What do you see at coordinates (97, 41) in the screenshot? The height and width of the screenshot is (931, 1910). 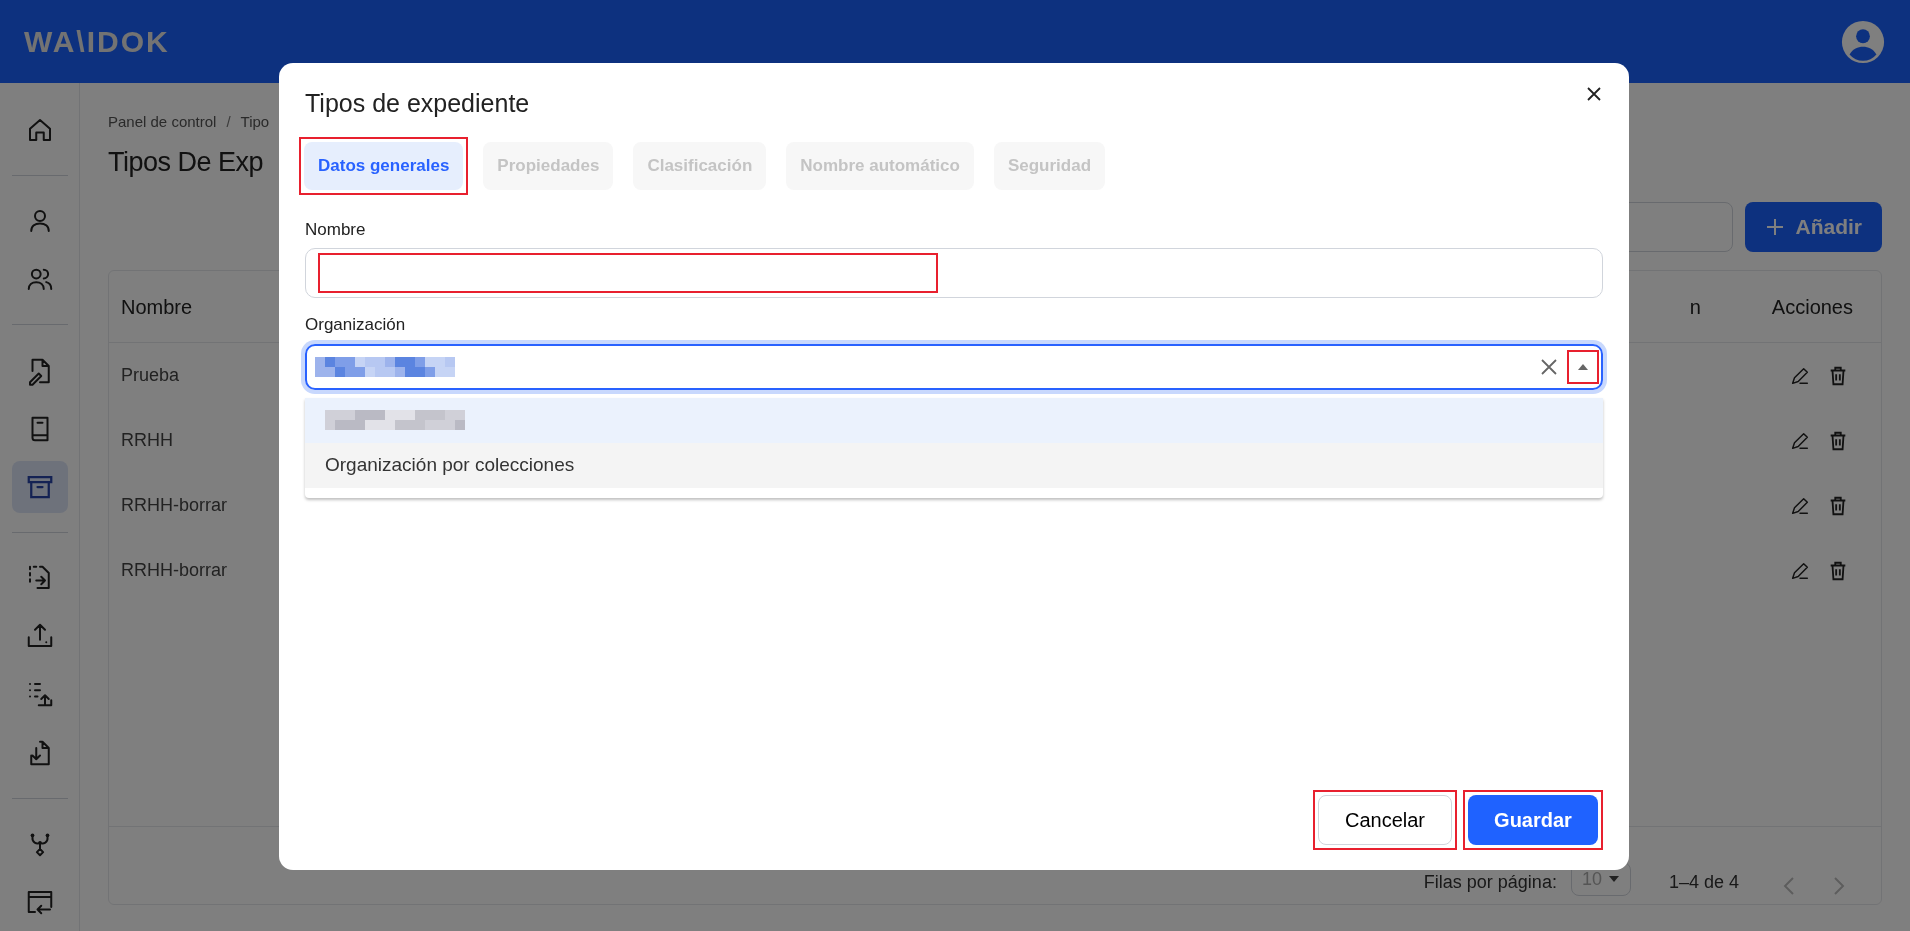 I see `logo: WA\IDOK` at bounding box center [97, 41].